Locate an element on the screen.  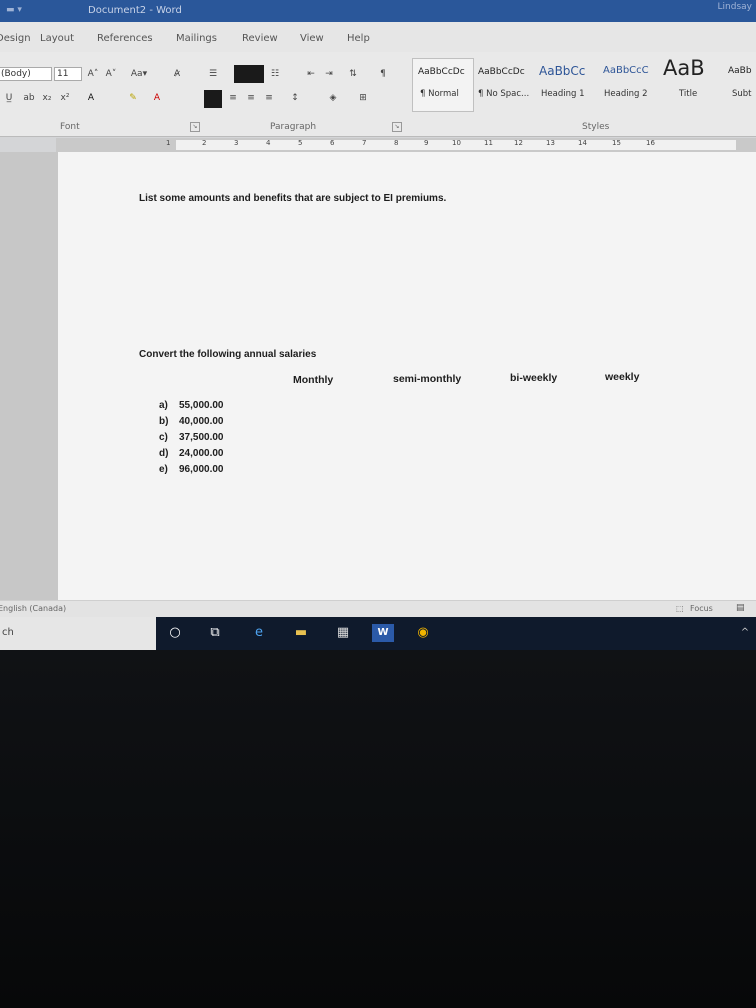
subscript-icon: x₂ is located at coordinates (47, 98).